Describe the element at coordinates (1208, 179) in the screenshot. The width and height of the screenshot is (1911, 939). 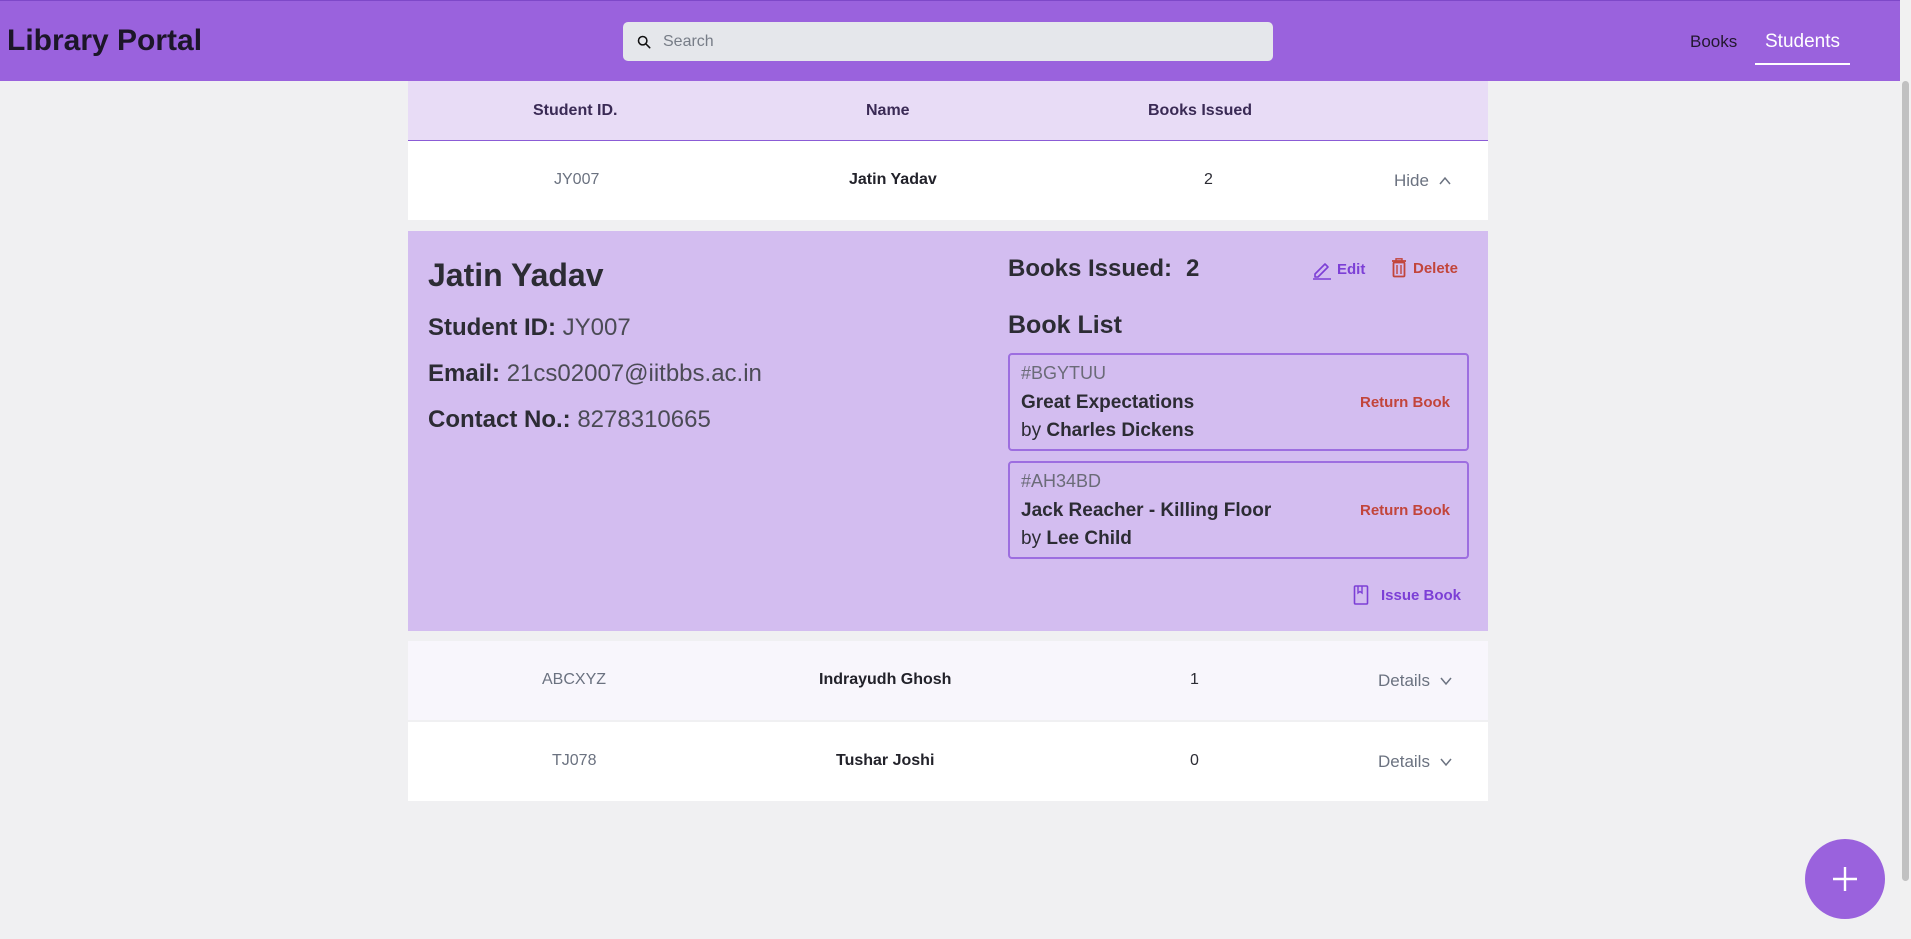
I see `books-issued-cell: 2` at that location.